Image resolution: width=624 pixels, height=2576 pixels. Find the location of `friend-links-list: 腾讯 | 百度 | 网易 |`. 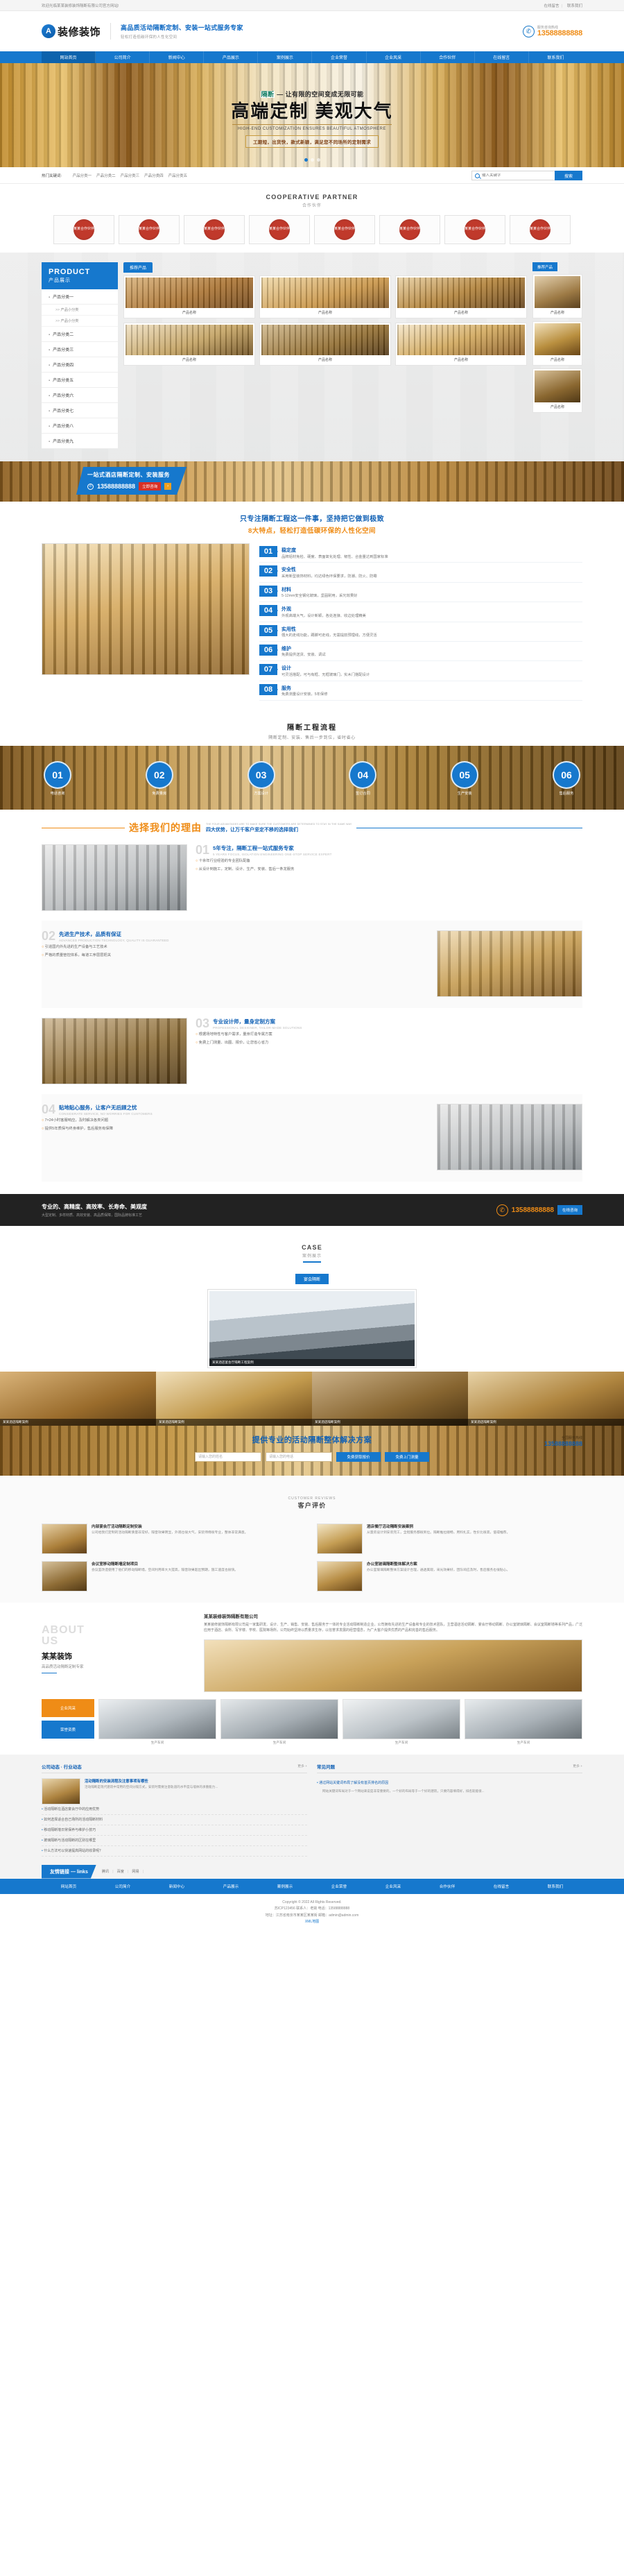

friend-links-list: 腾讯 | 百度 | 网易 | is located at coordinates (121, 1871).